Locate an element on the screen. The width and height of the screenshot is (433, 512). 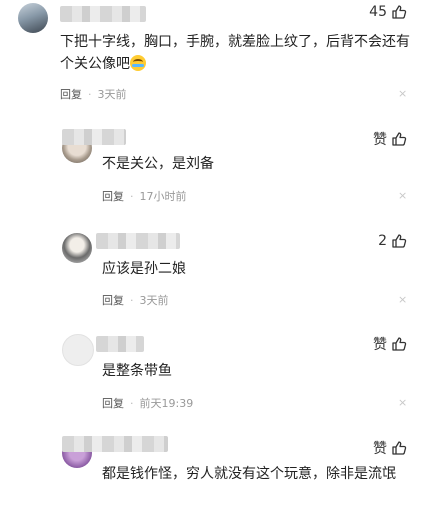
comment-text: 不是关公，是刘备 is located at coordinates (158, 164).